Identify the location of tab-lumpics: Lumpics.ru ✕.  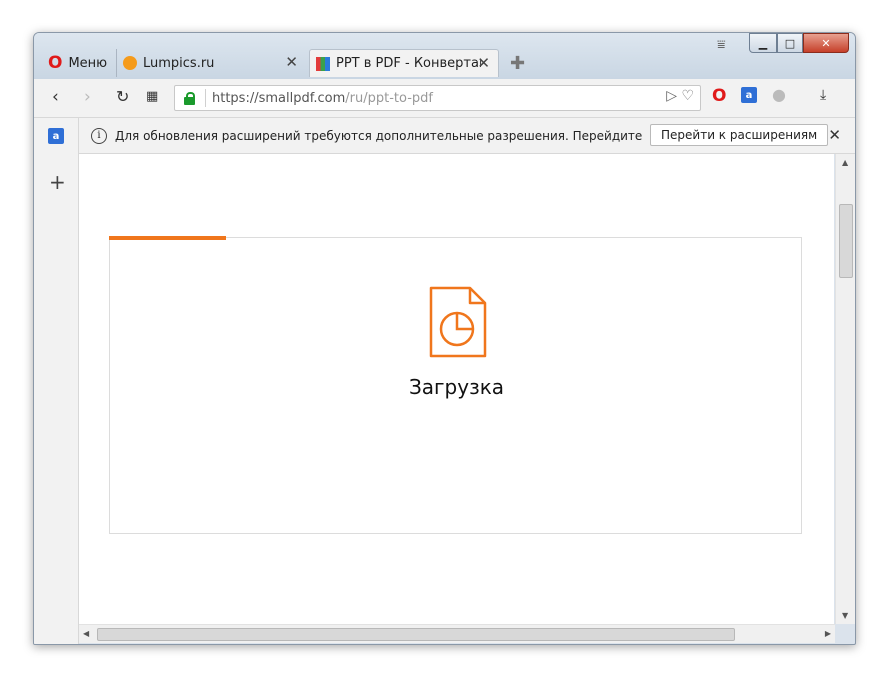
(211, 63).